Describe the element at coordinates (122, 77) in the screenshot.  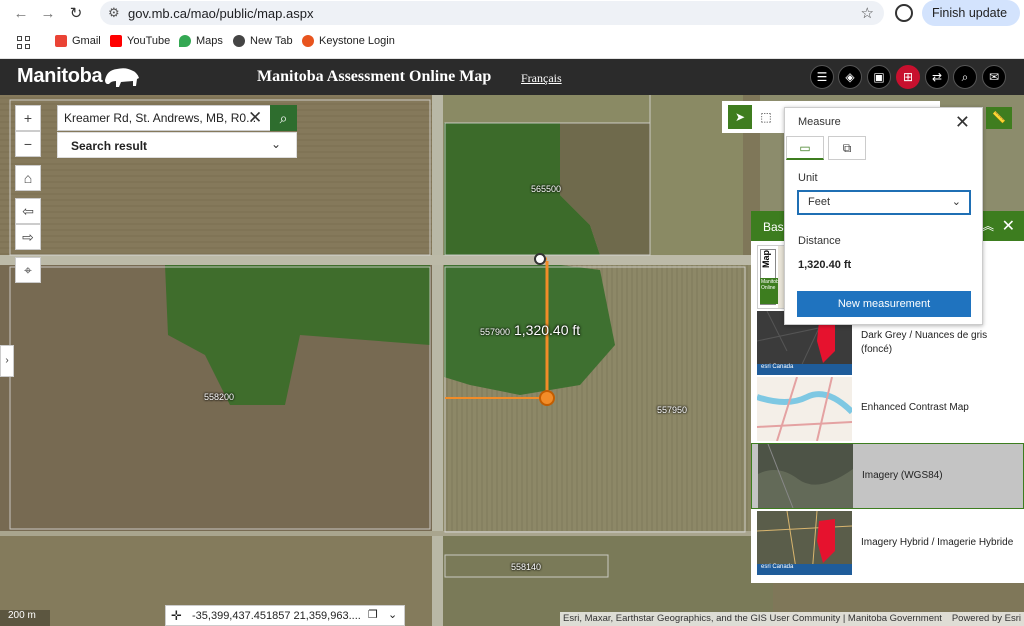
I see `bison-logo-icon` at that location.